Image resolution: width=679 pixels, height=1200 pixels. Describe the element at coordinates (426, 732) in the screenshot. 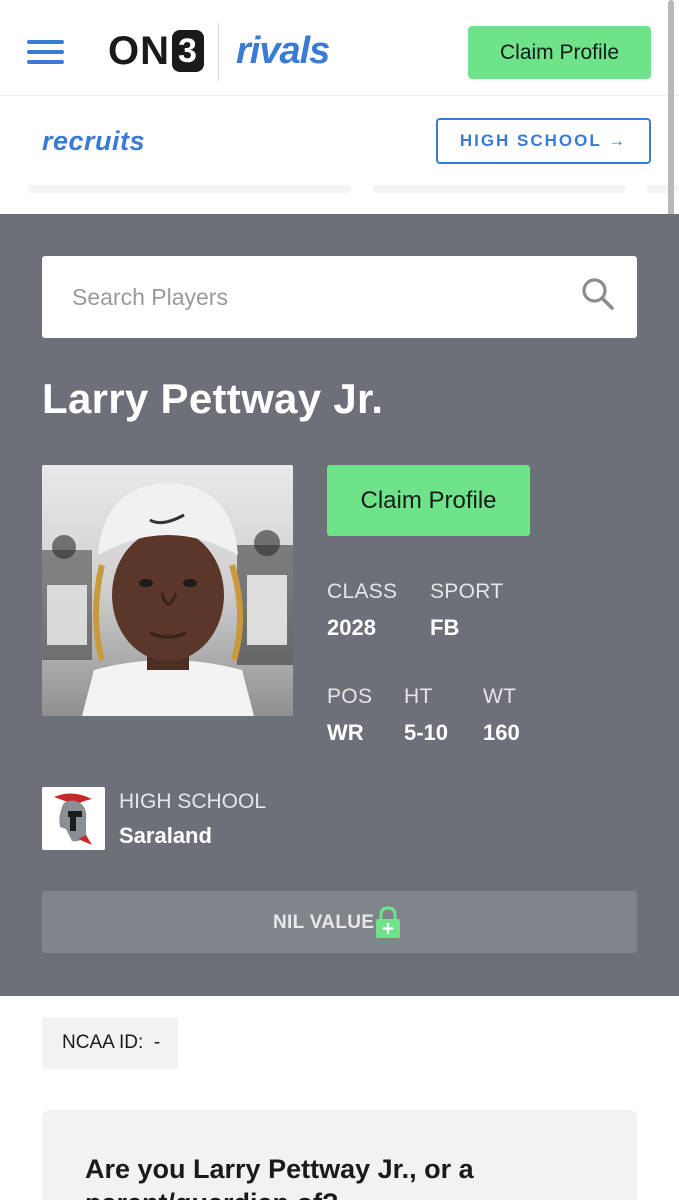

I see `height-value: 5-10` at that location.